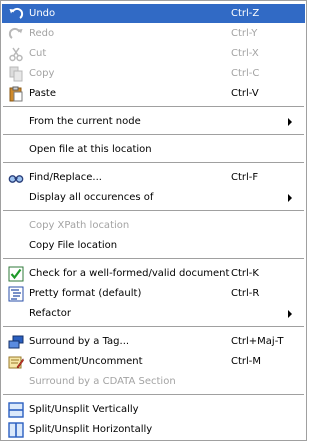 The image size is (320, 441). What do you see at coordinates (153, 13) in the screenshot?
I see `menu-item-undo: Undo Ctrl-Z` at bounding box center [153, 13].